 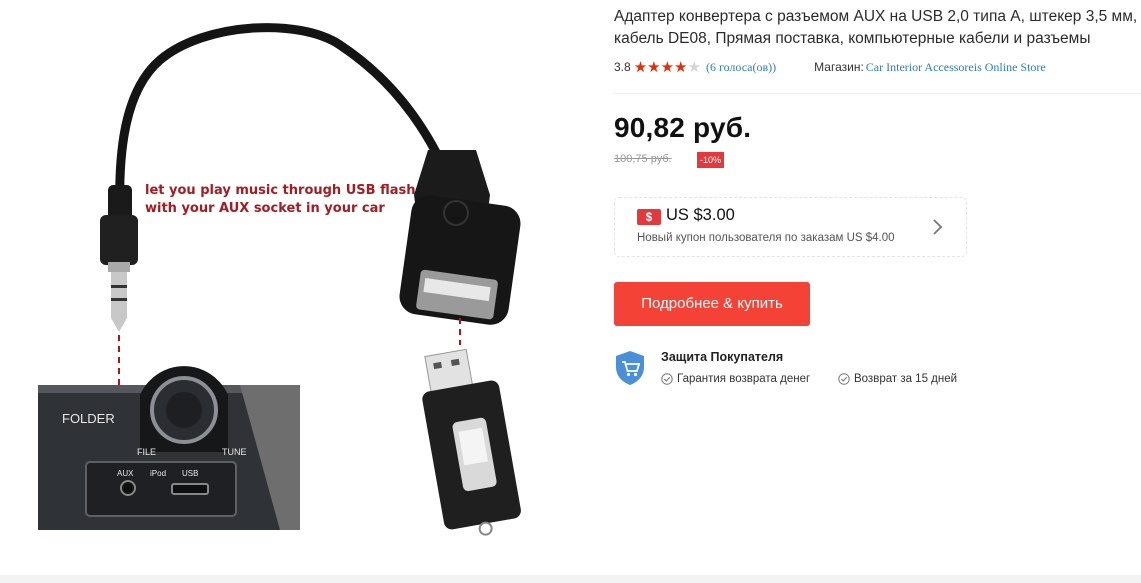 I want to click on jack-body, so click(x=119, y=240).